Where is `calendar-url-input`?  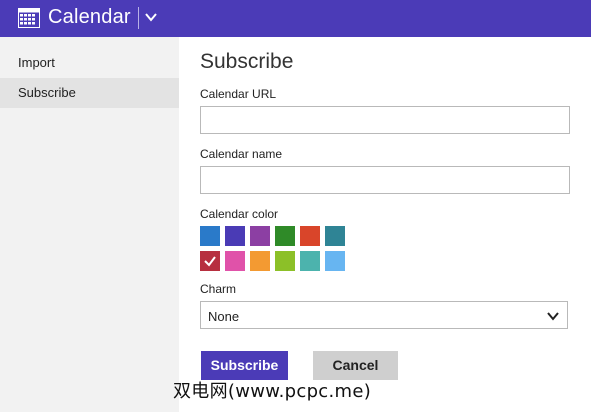 calendar-url-input is located at coordinates (385, 120).